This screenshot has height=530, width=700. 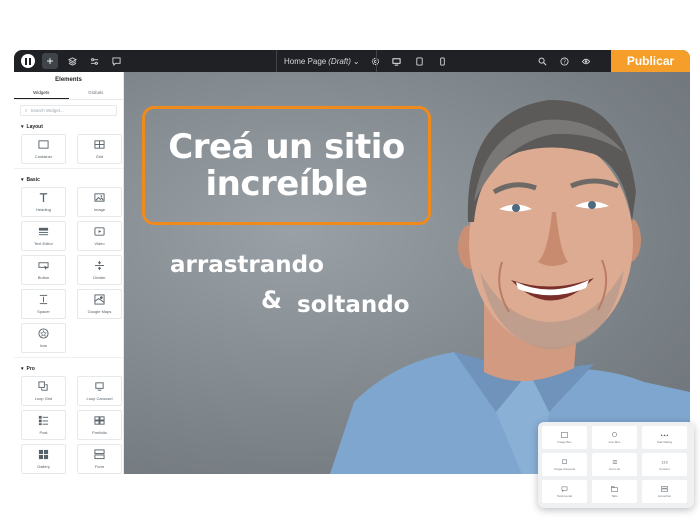 What do you see at coordinates (43, 311) in the screenshot?
I see `widget-label: Spacer` at bounding box center [43, 311].